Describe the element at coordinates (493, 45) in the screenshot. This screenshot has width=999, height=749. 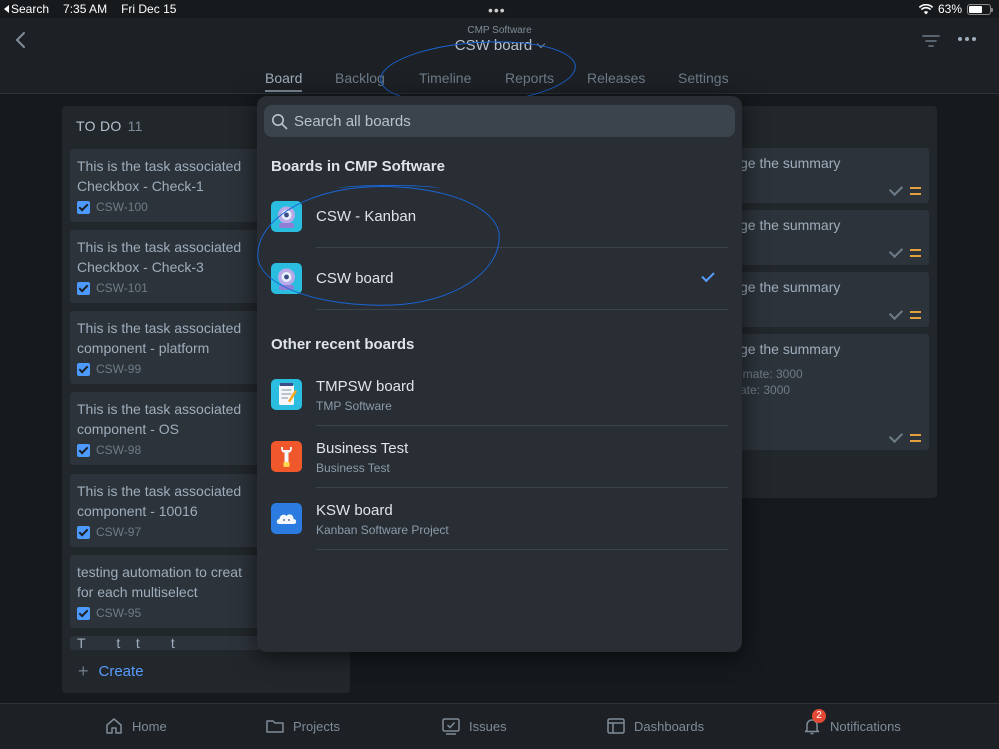
I see `board-title: CSW board` at that location.